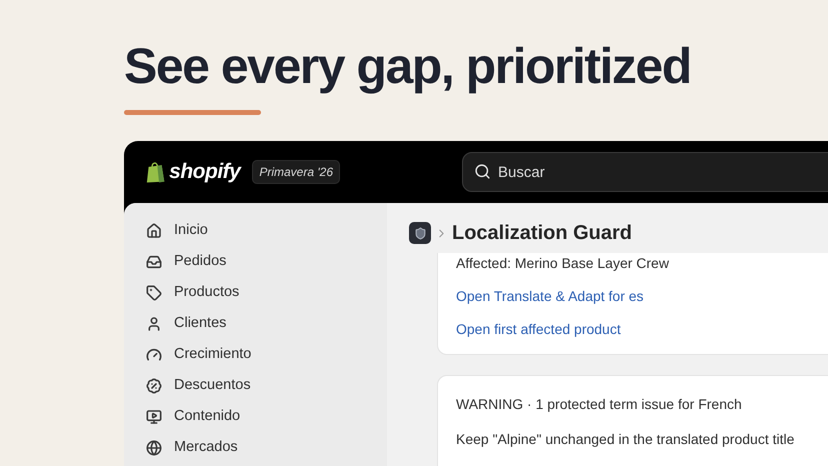  Describe the element at coordinates (154, 448) in the screenshot. I see `globe-icon` at that location.